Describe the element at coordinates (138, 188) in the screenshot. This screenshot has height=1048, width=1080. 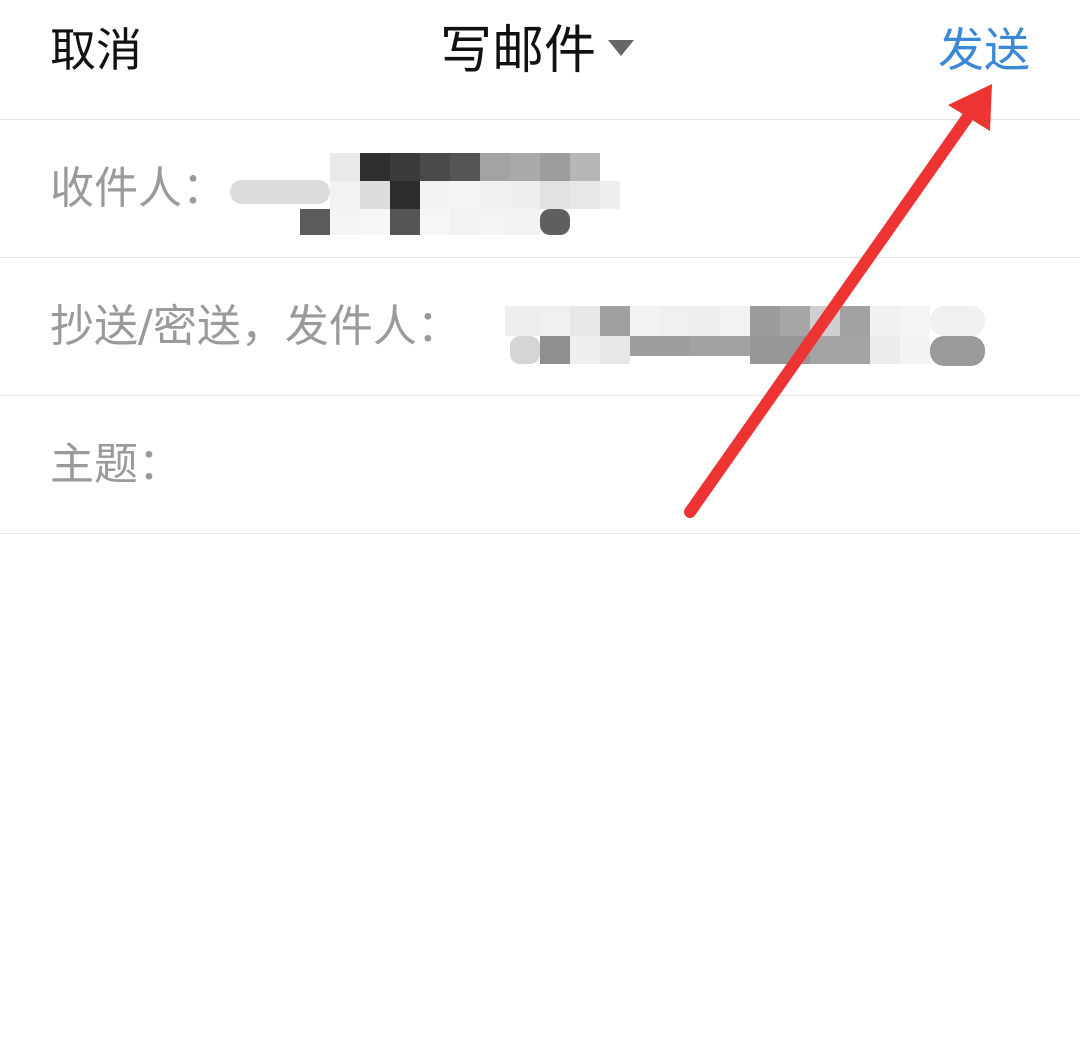
I see `recipient-label: 收件人：` at that location.